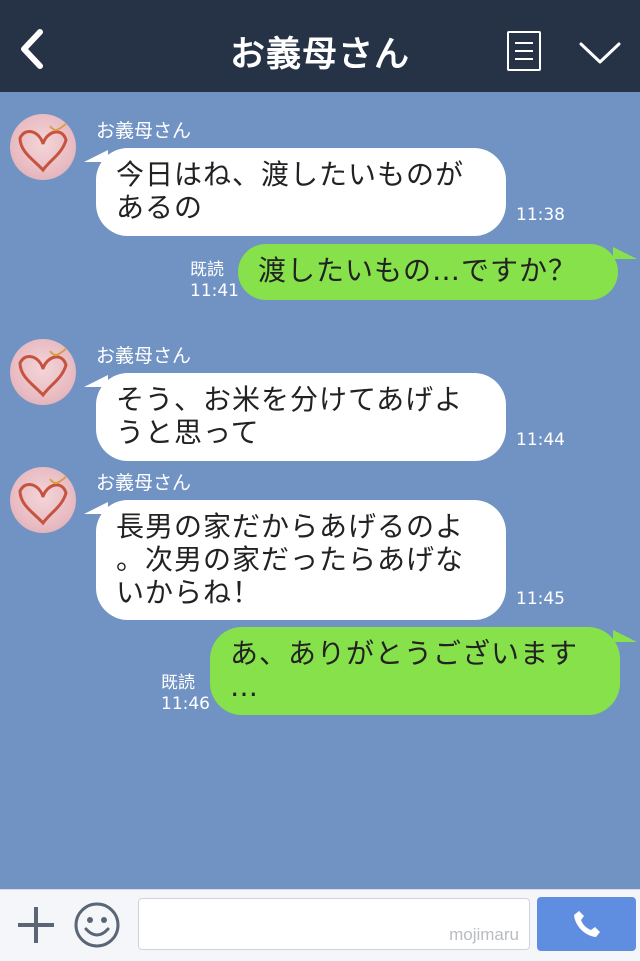 This screenshot has width=640, height=961. What do you see at coordinates (540, 215) in the screenshot?
I see `message-time: 11:38` at bounding box center [540, 215].